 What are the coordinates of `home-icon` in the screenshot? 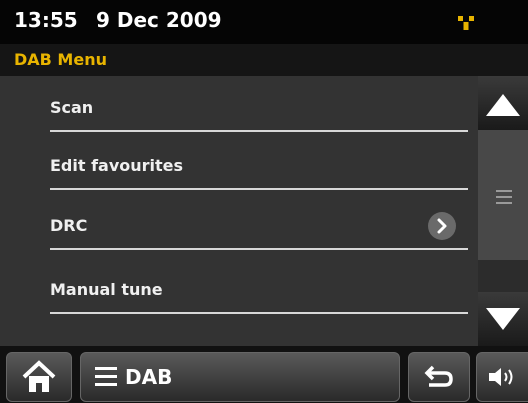 It's located at (39, 376).